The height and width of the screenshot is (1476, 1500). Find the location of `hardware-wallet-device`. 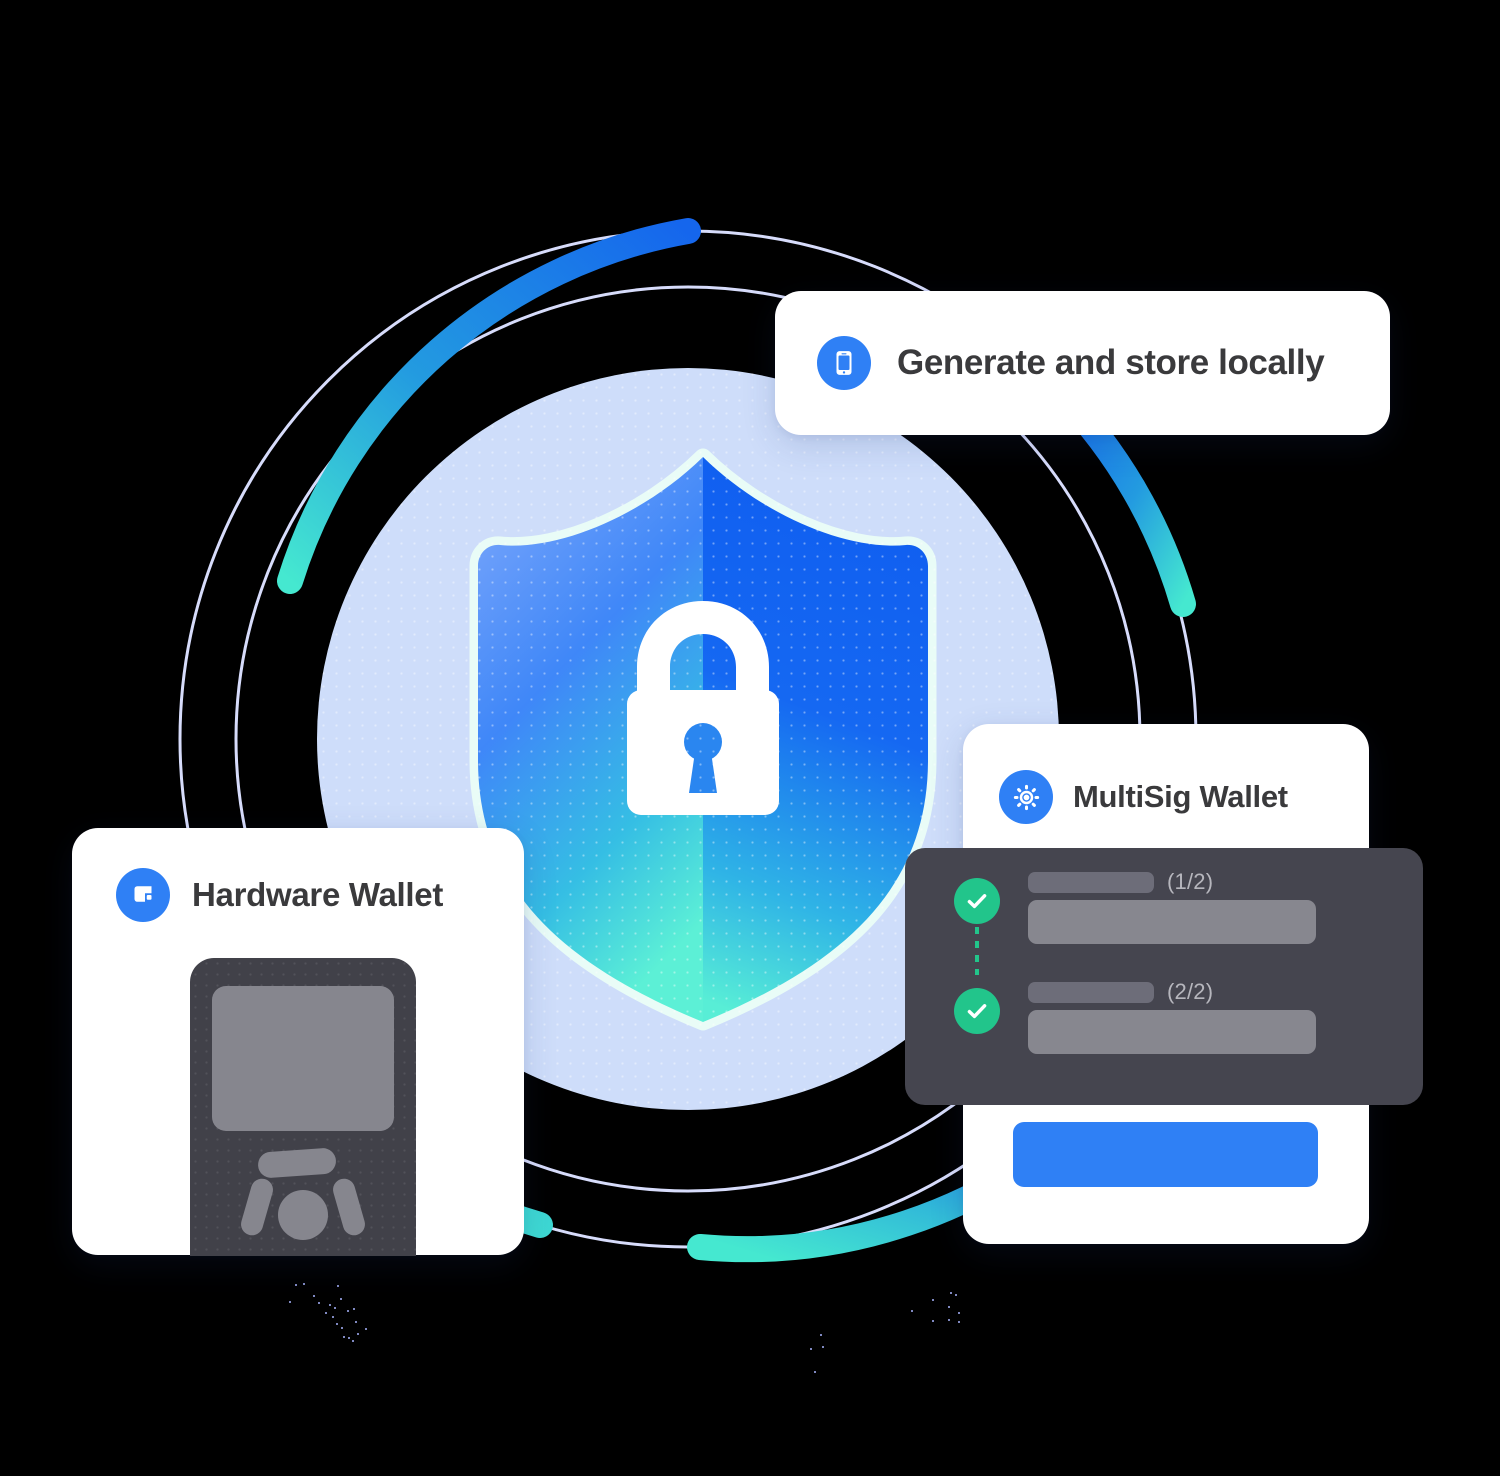

hardware-wallet-device is located at coordinates (303, 1107).